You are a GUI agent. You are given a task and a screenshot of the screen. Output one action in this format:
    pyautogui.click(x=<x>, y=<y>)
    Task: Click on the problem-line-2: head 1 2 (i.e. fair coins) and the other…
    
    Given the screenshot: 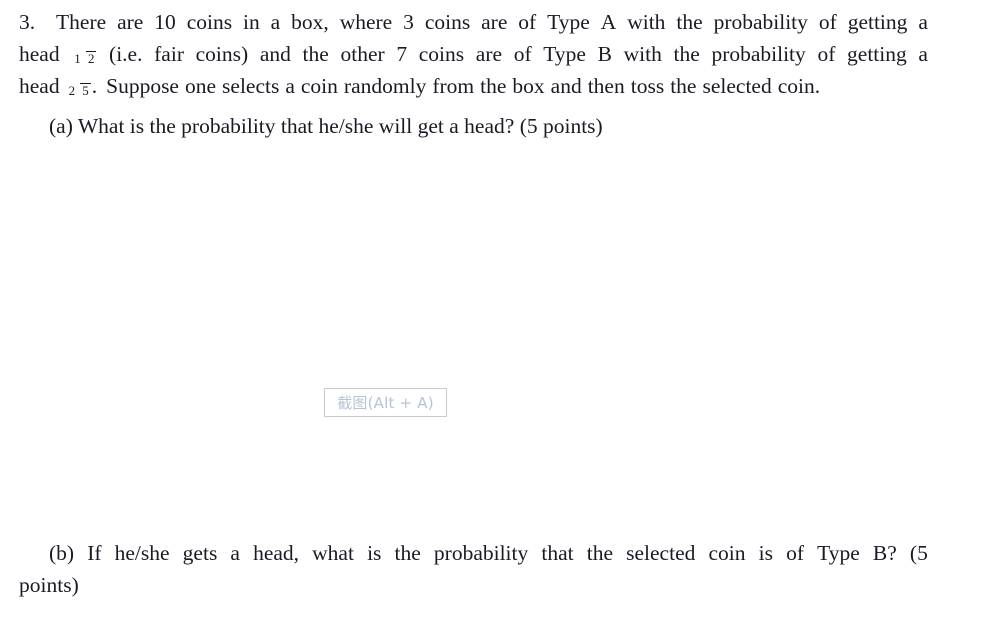 What is the action you would take?
    pyautogui.click(x=473, y=54)
    